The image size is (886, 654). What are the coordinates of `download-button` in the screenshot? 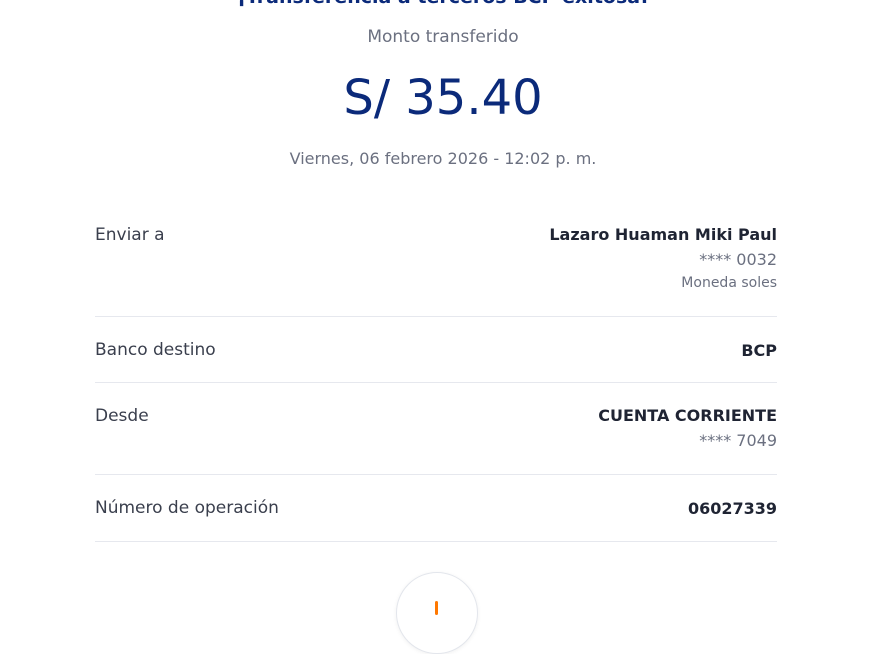 It's located at (437, 613).